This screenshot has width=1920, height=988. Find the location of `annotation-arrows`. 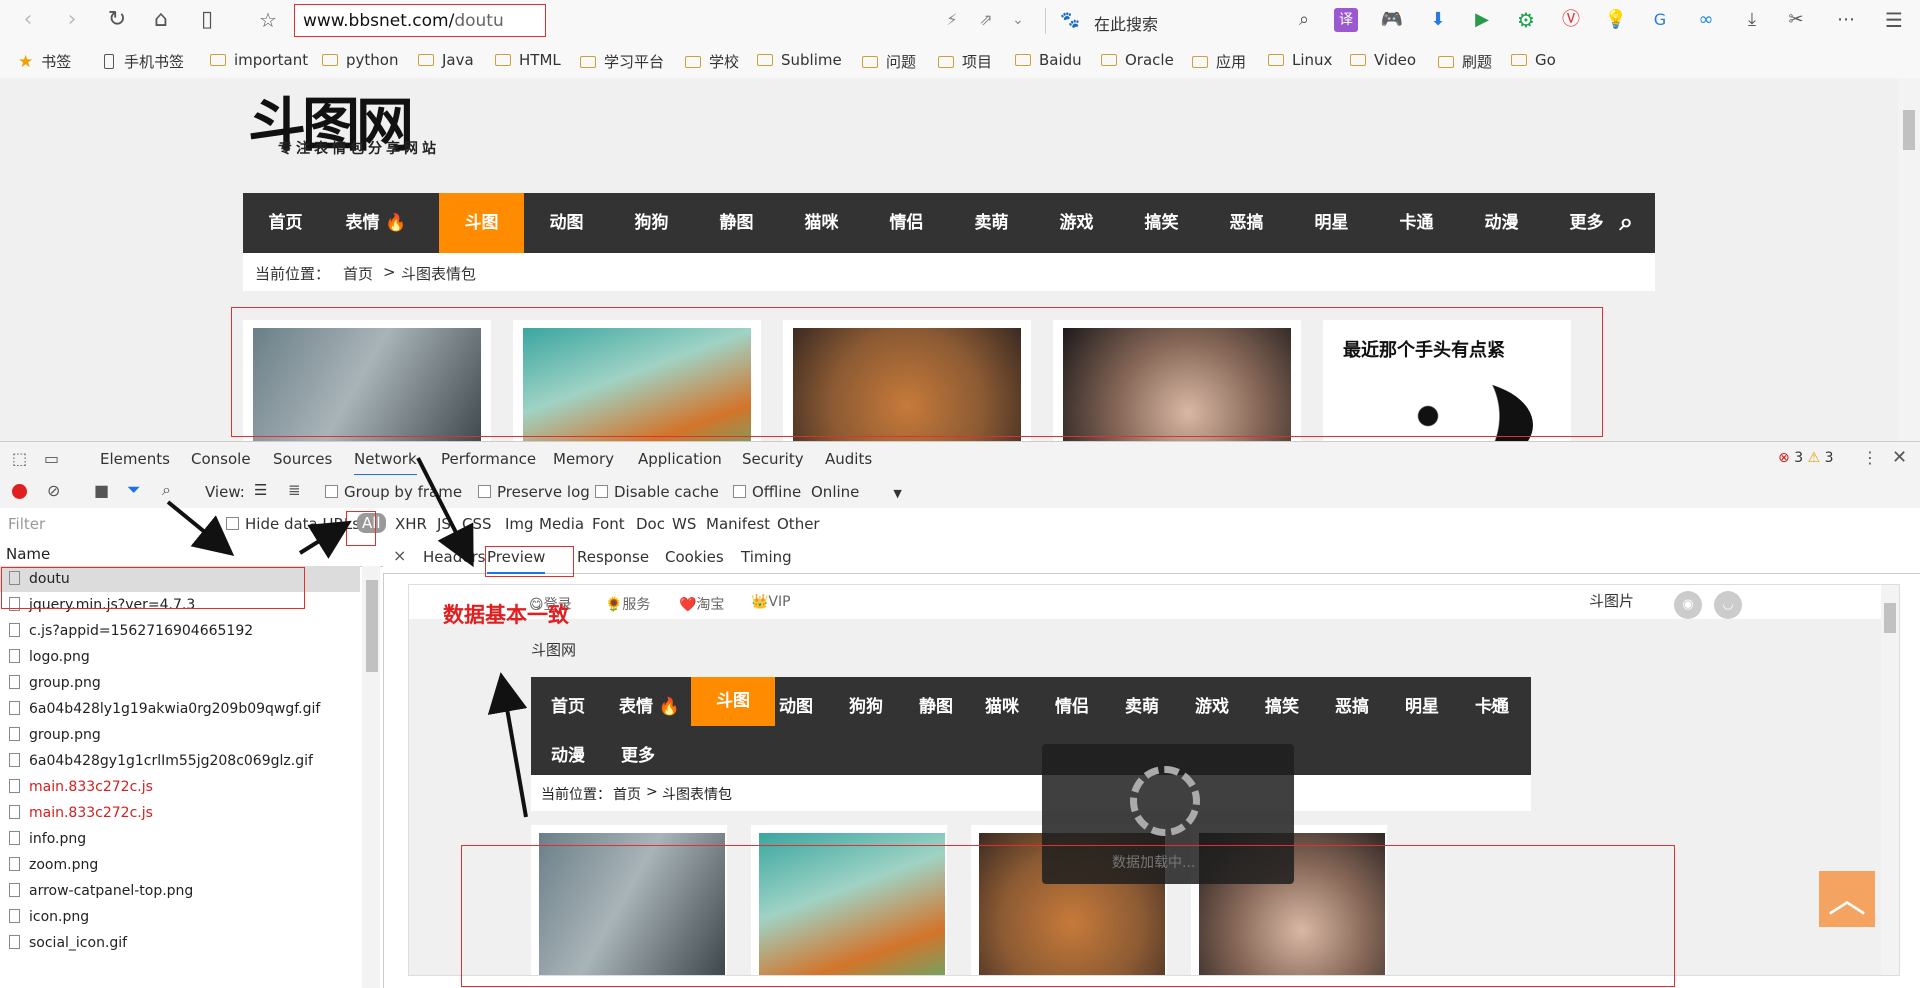

annotation-arrows is located at coordinates (347, 637).